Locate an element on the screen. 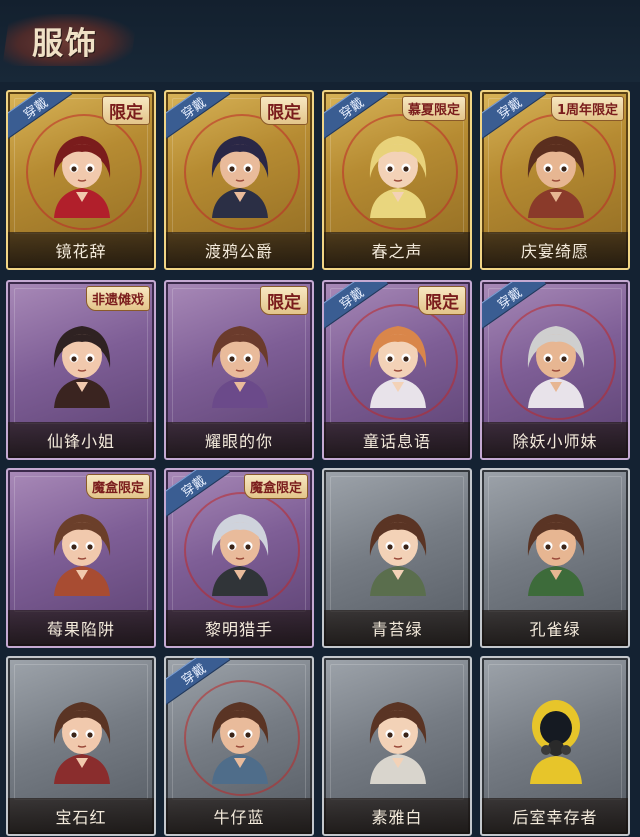 This screenshot has width=640, height=837. costume-name: 黎明猎手 is located at coordinates (239, 628).